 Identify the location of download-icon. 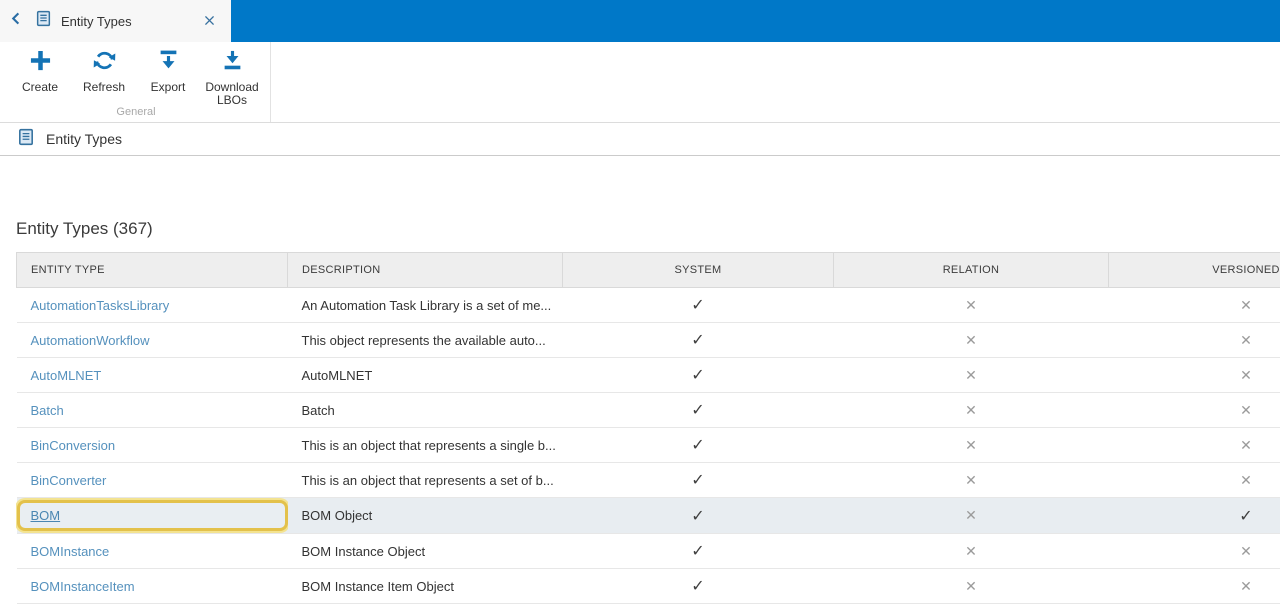
(232, 63).